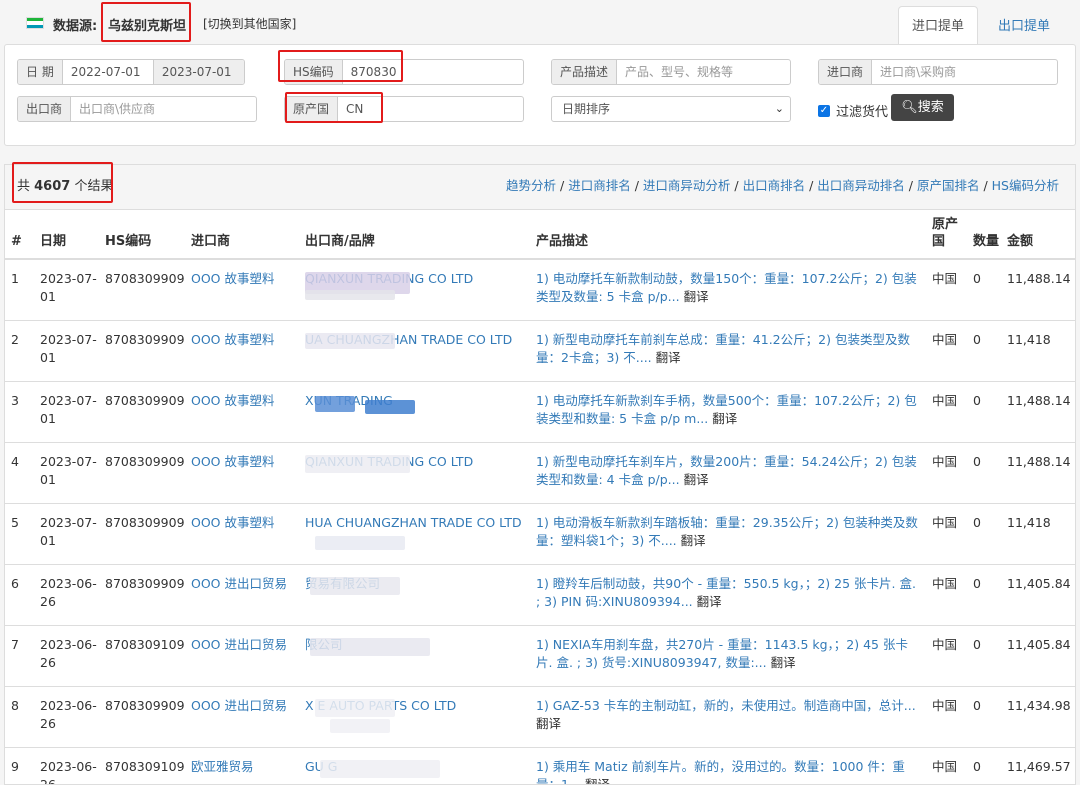 The width and height of the screenshot is (1080, 785). I want to click on date-from-input: 2022-07-01, so click(108, 72).